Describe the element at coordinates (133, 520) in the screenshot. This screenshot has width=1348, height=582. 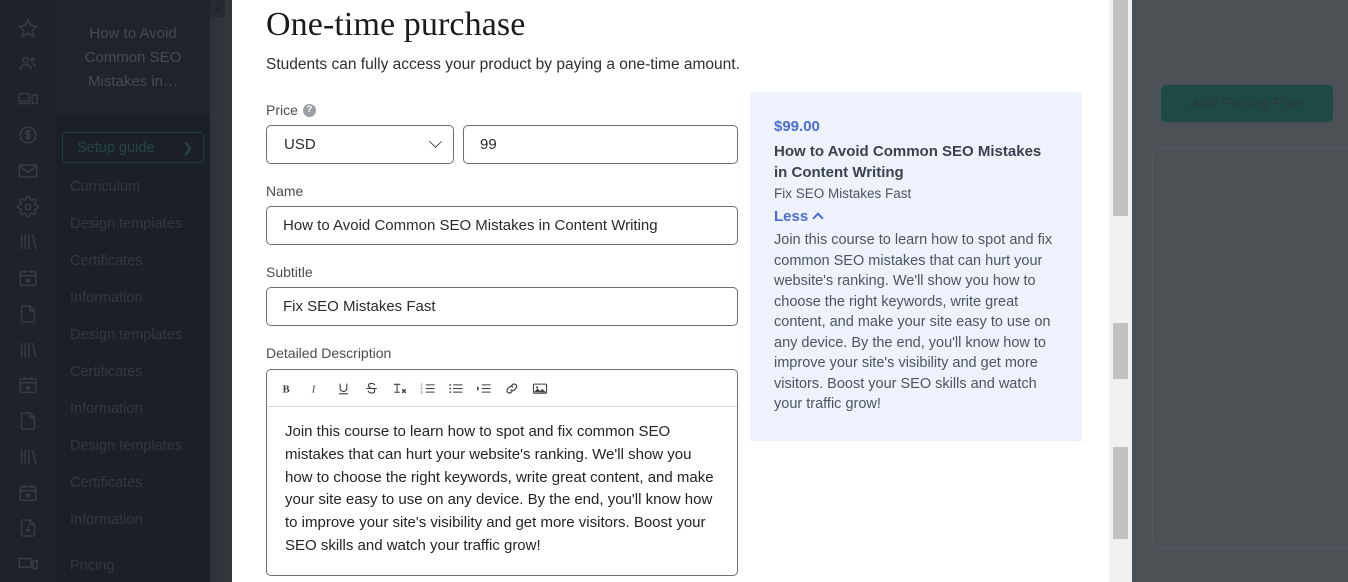
I see `sidebar-item-information-3: Information` at that location.